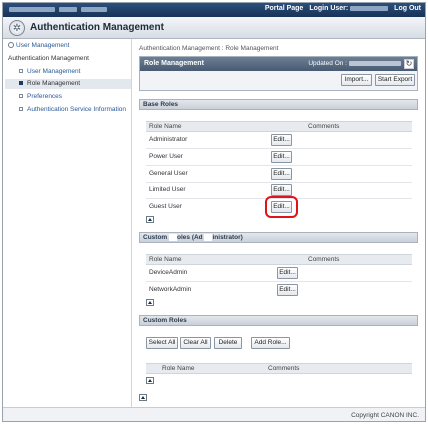 Image resolution: width=428 pixels, height=424 pixels. Describe the element at coordinates (227, 237) in the screenshot. I see `section-title-part: inistrator)` at that location.